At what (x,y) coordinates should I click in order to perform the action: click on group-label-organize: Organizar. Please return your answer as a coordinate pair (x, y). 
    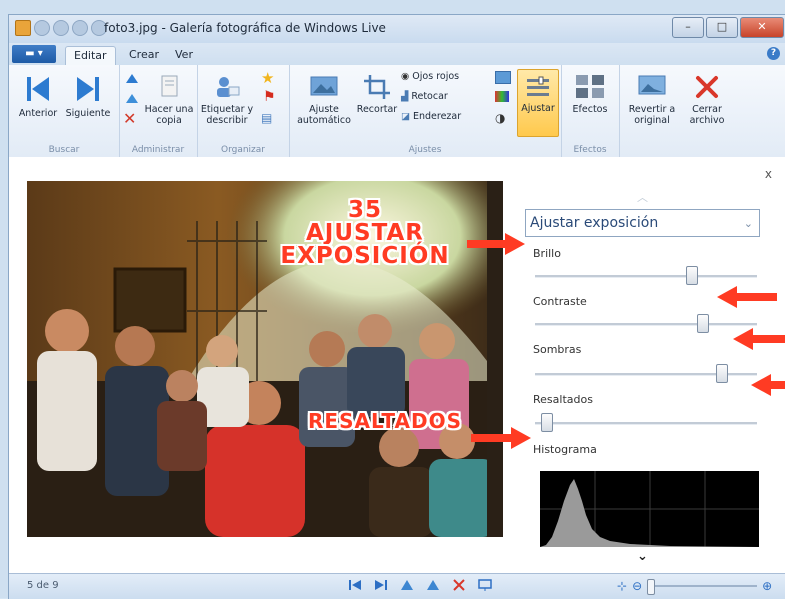
    Looking at the image, I should click on (243, 150).